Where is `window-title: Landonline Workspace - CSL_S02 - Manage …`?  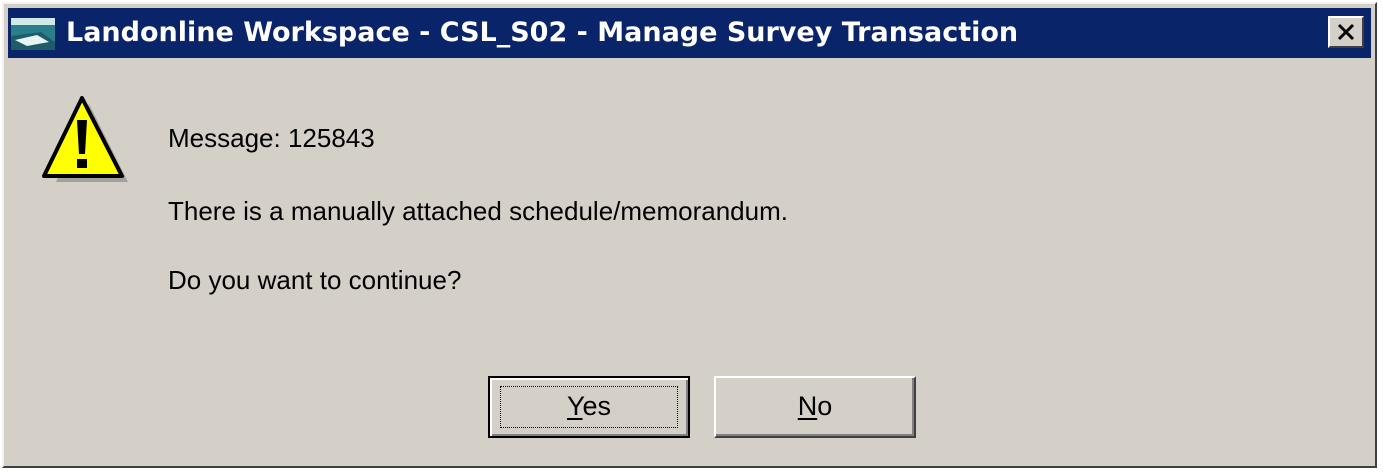
window-title: Landonline Workspace - CSL_S02 - Manage … is located at coordinates (542, 32).